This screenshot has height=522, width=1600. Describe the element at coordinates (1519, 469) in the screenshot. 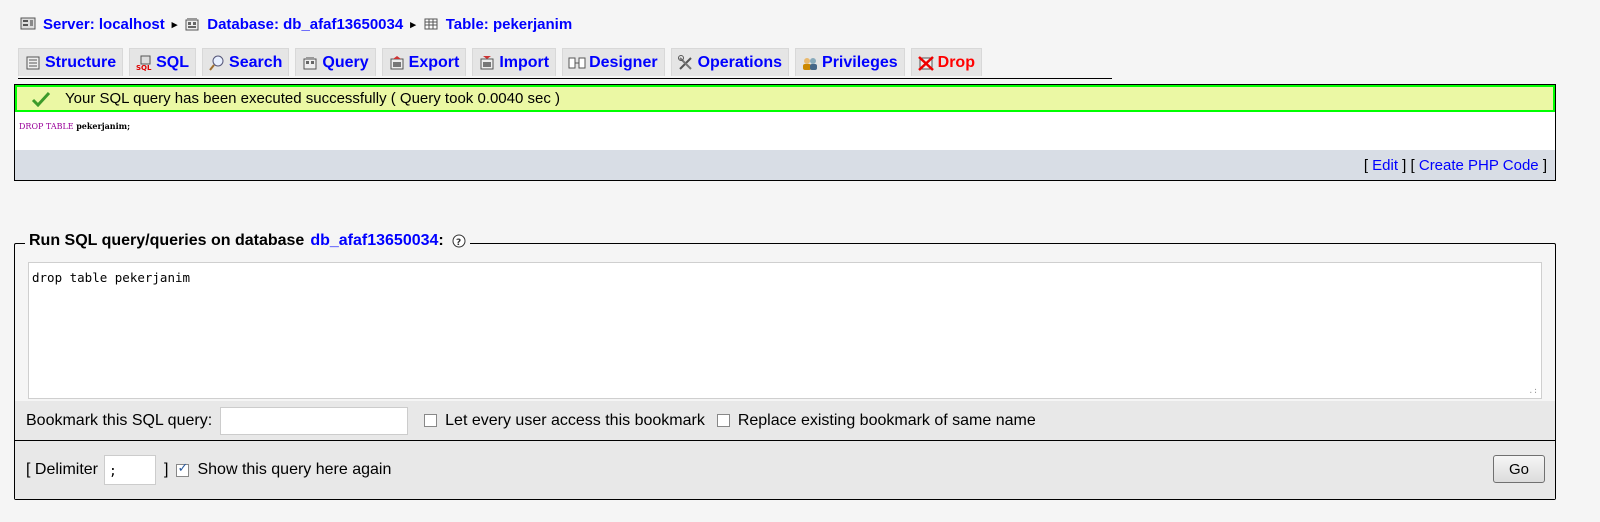

I see `go-button: Go` at that location.